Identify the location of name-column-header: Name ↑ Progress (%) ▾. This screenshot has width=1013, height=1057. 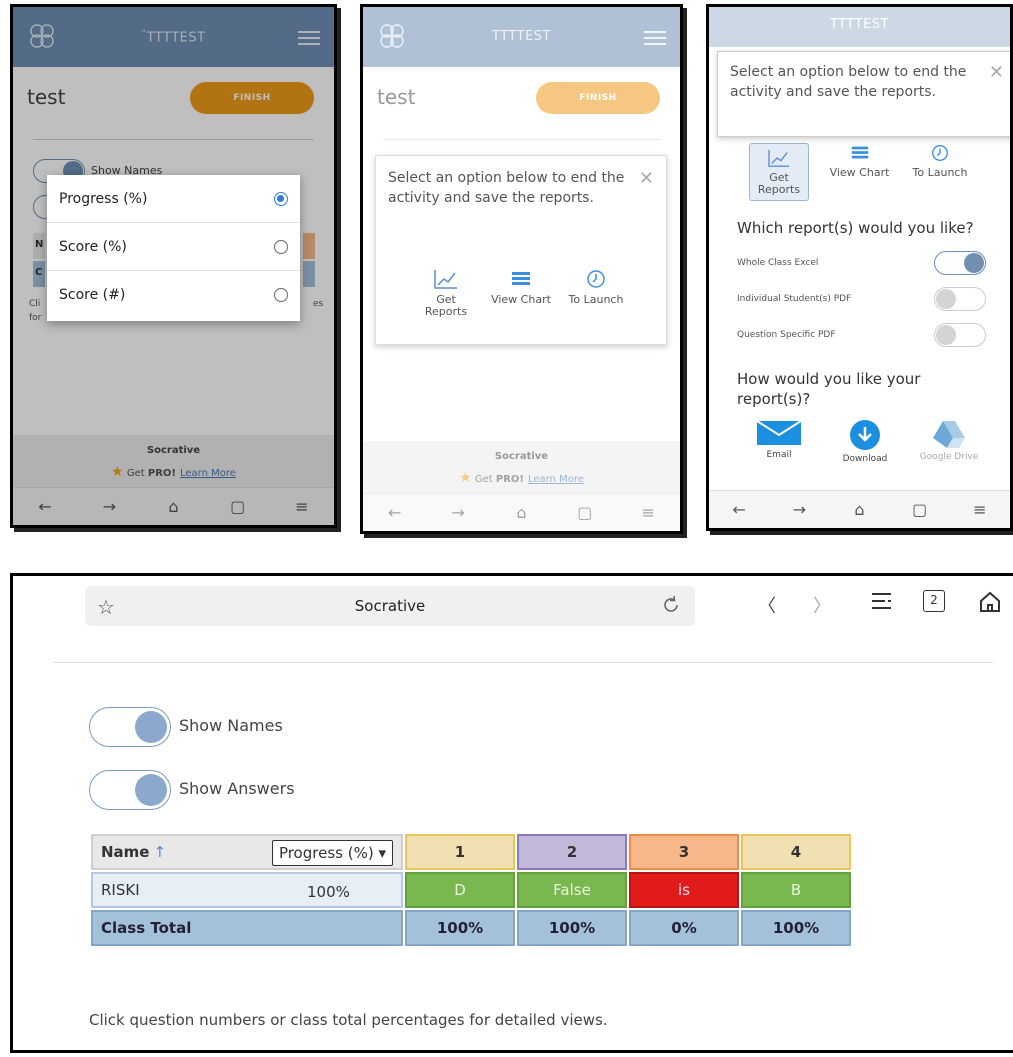
(247, 852).